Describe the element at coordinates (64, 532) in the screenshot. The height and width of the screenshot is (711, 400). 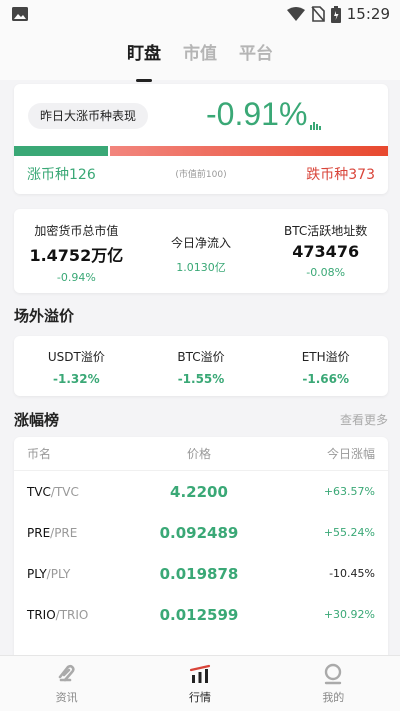
I see `coin-symbol: /PRE` at that location.